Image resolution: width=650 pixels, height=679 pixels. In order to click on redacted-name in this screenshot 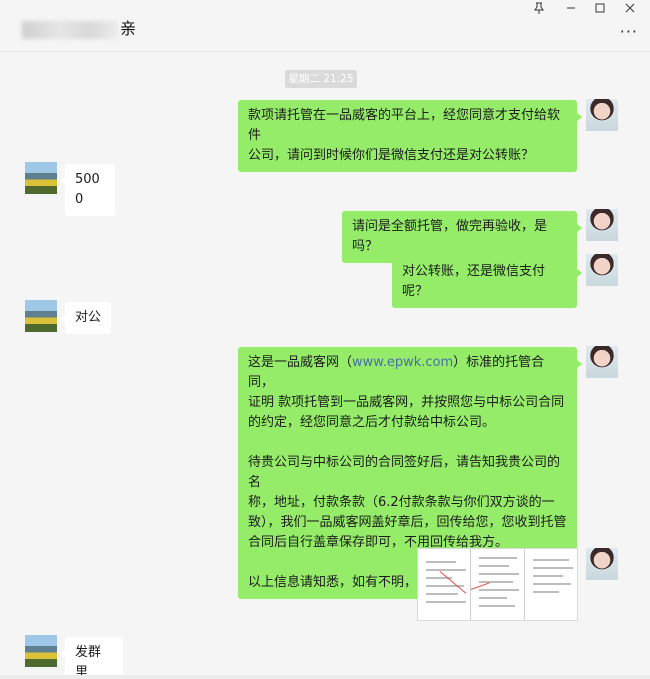, I will do `click(70, 29)`.